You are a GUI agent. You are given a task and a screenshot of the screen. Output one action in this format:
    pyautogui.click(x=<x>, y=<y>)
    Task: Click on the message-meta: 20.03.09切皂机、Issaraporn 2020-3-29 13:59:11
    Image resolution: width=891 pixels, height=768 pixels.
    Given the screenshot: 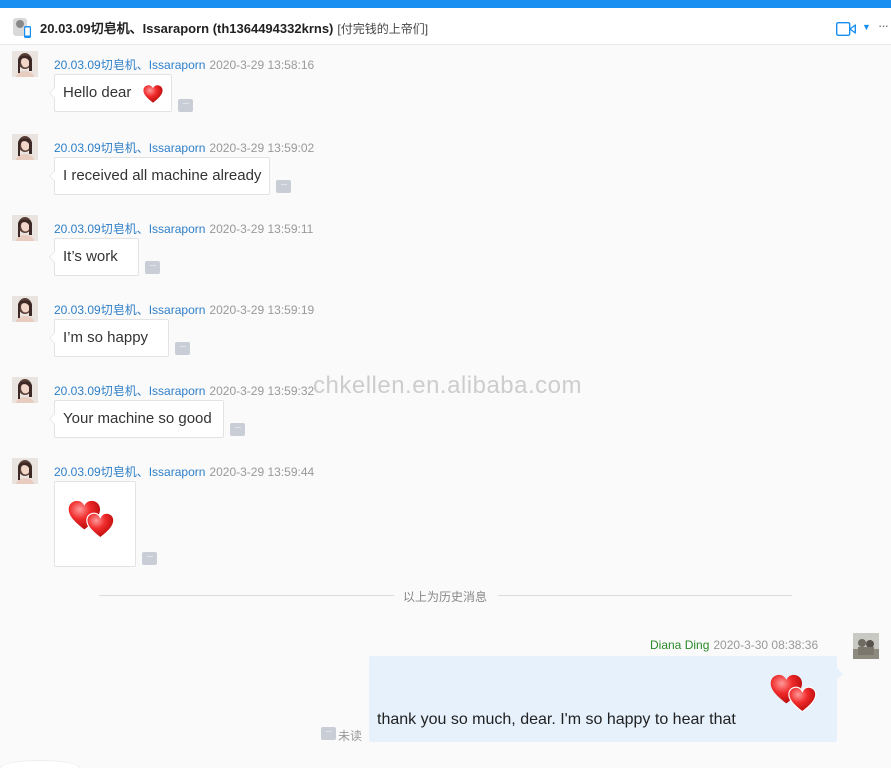 What is the action you would take?
    pyautogui.click(x=183, y=228)
    